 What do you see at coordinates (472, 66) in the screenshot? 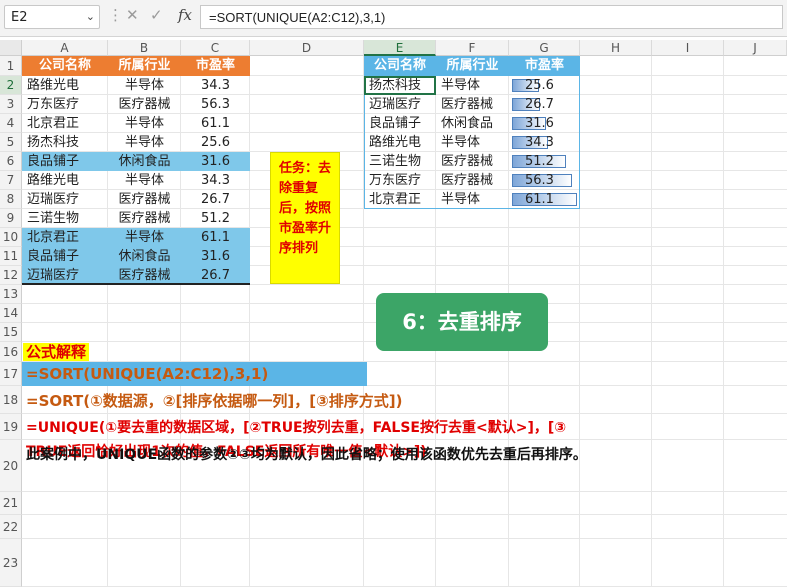
I see `result-header-cell: 所属行业` at bounding box center [472, 66].